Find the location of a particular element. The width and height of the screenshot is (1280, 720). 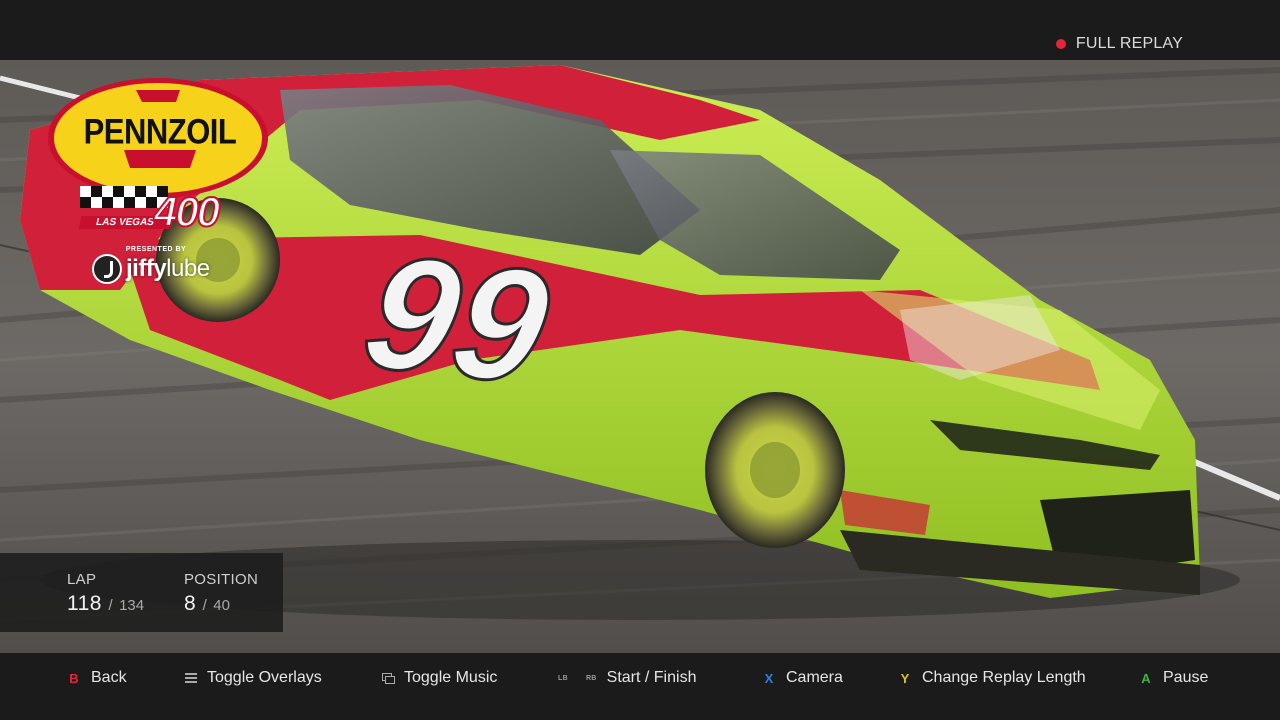

event-logo-brand: PENNZOIL is located at coordinates (160, 131).